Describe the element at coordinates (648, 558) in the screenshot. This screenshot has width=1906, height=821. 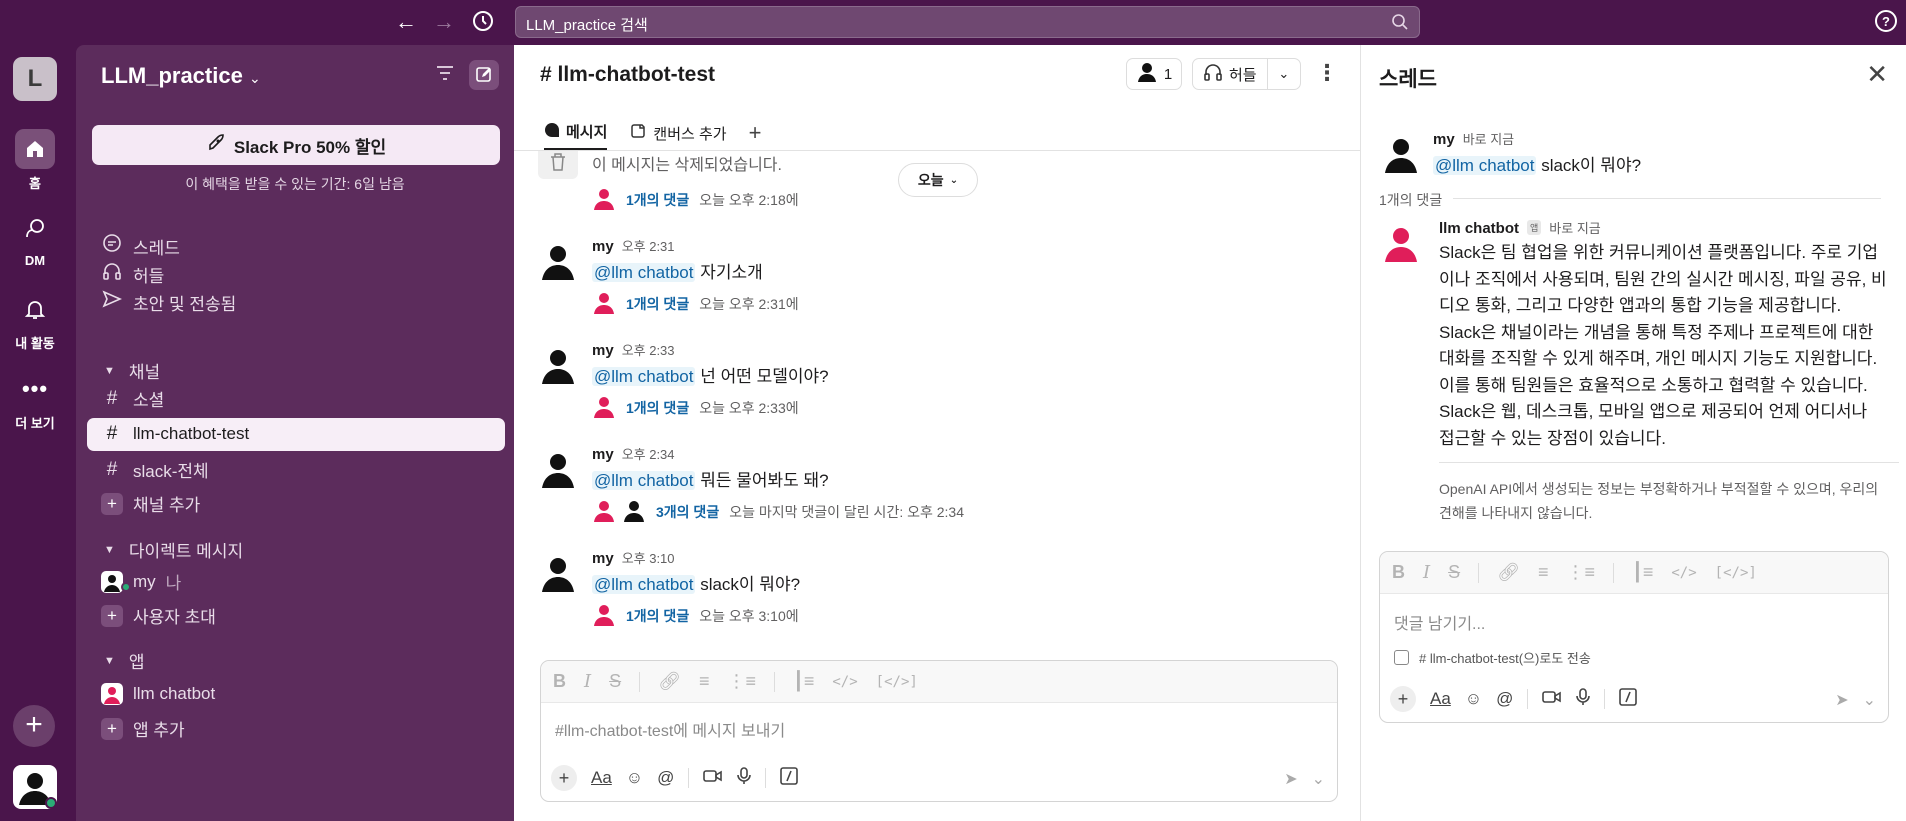
I see `message-time: 오후 3:10` at that location.